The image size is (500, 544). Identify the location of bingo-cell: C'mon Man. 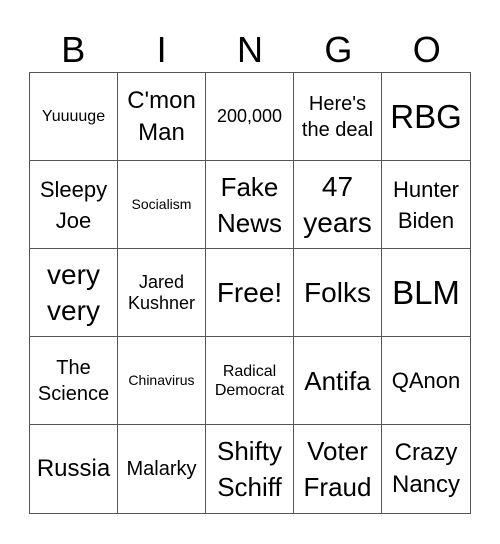
(162, 117).